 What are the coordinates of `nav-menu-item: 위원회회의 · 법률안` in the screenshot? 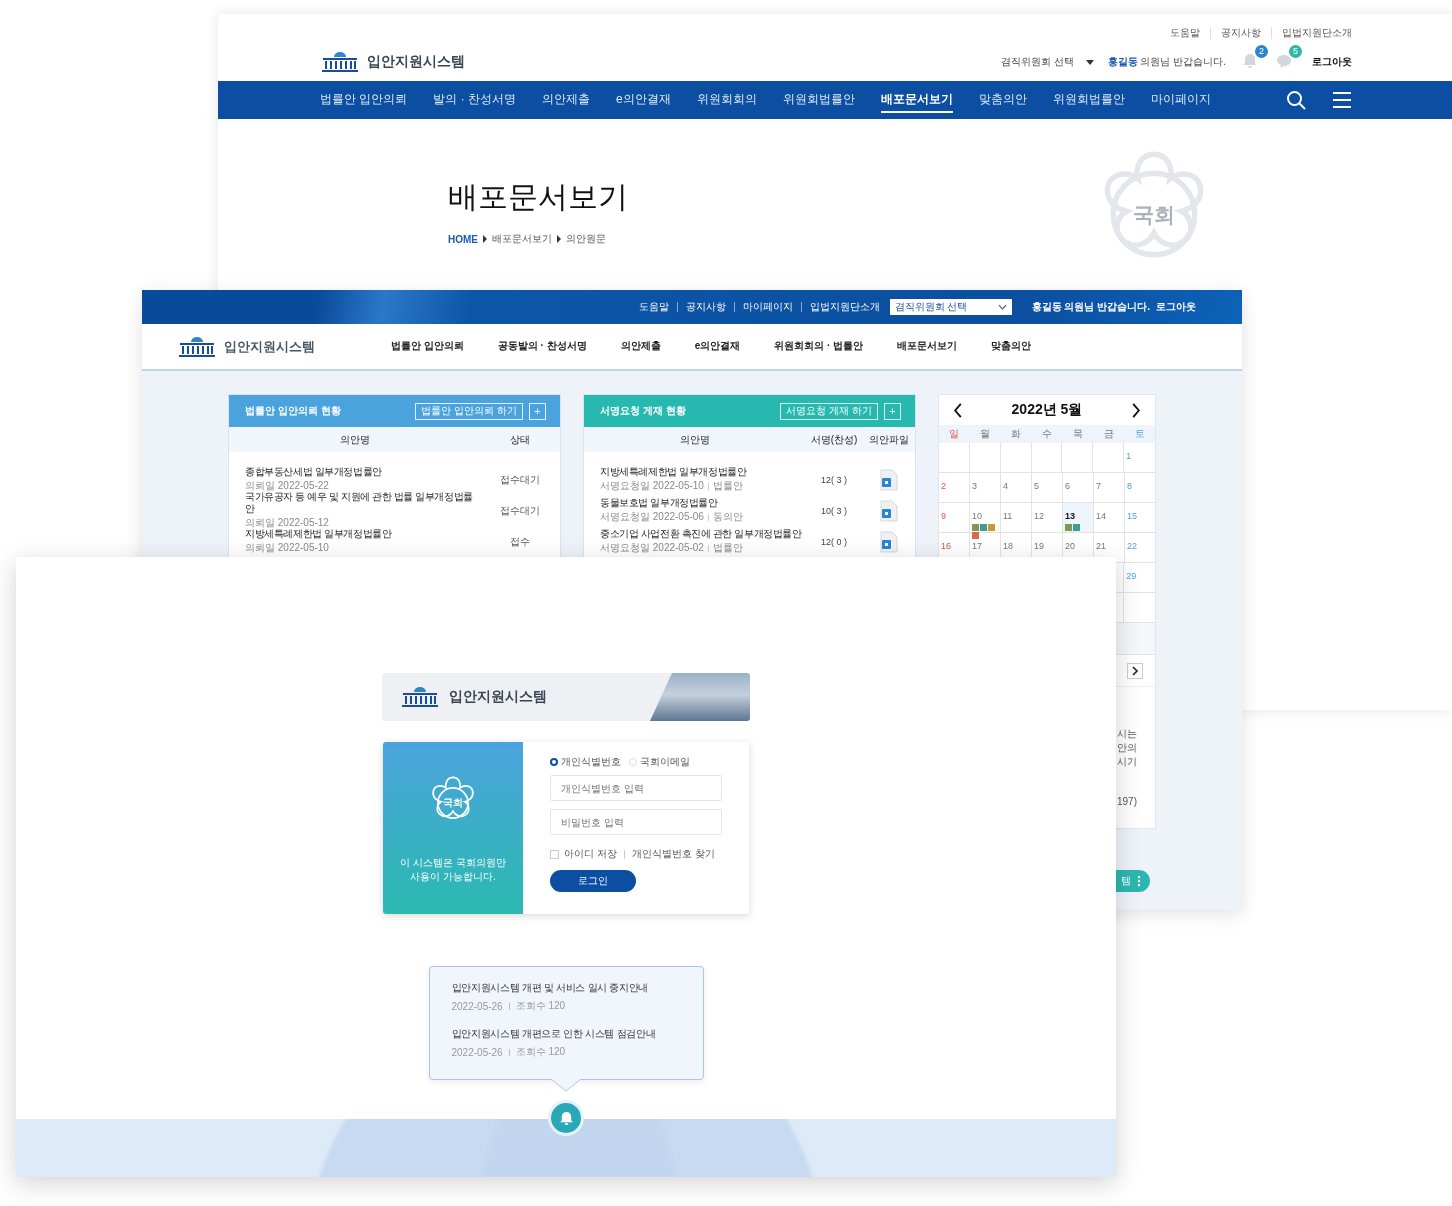 It's located at (819, 346).